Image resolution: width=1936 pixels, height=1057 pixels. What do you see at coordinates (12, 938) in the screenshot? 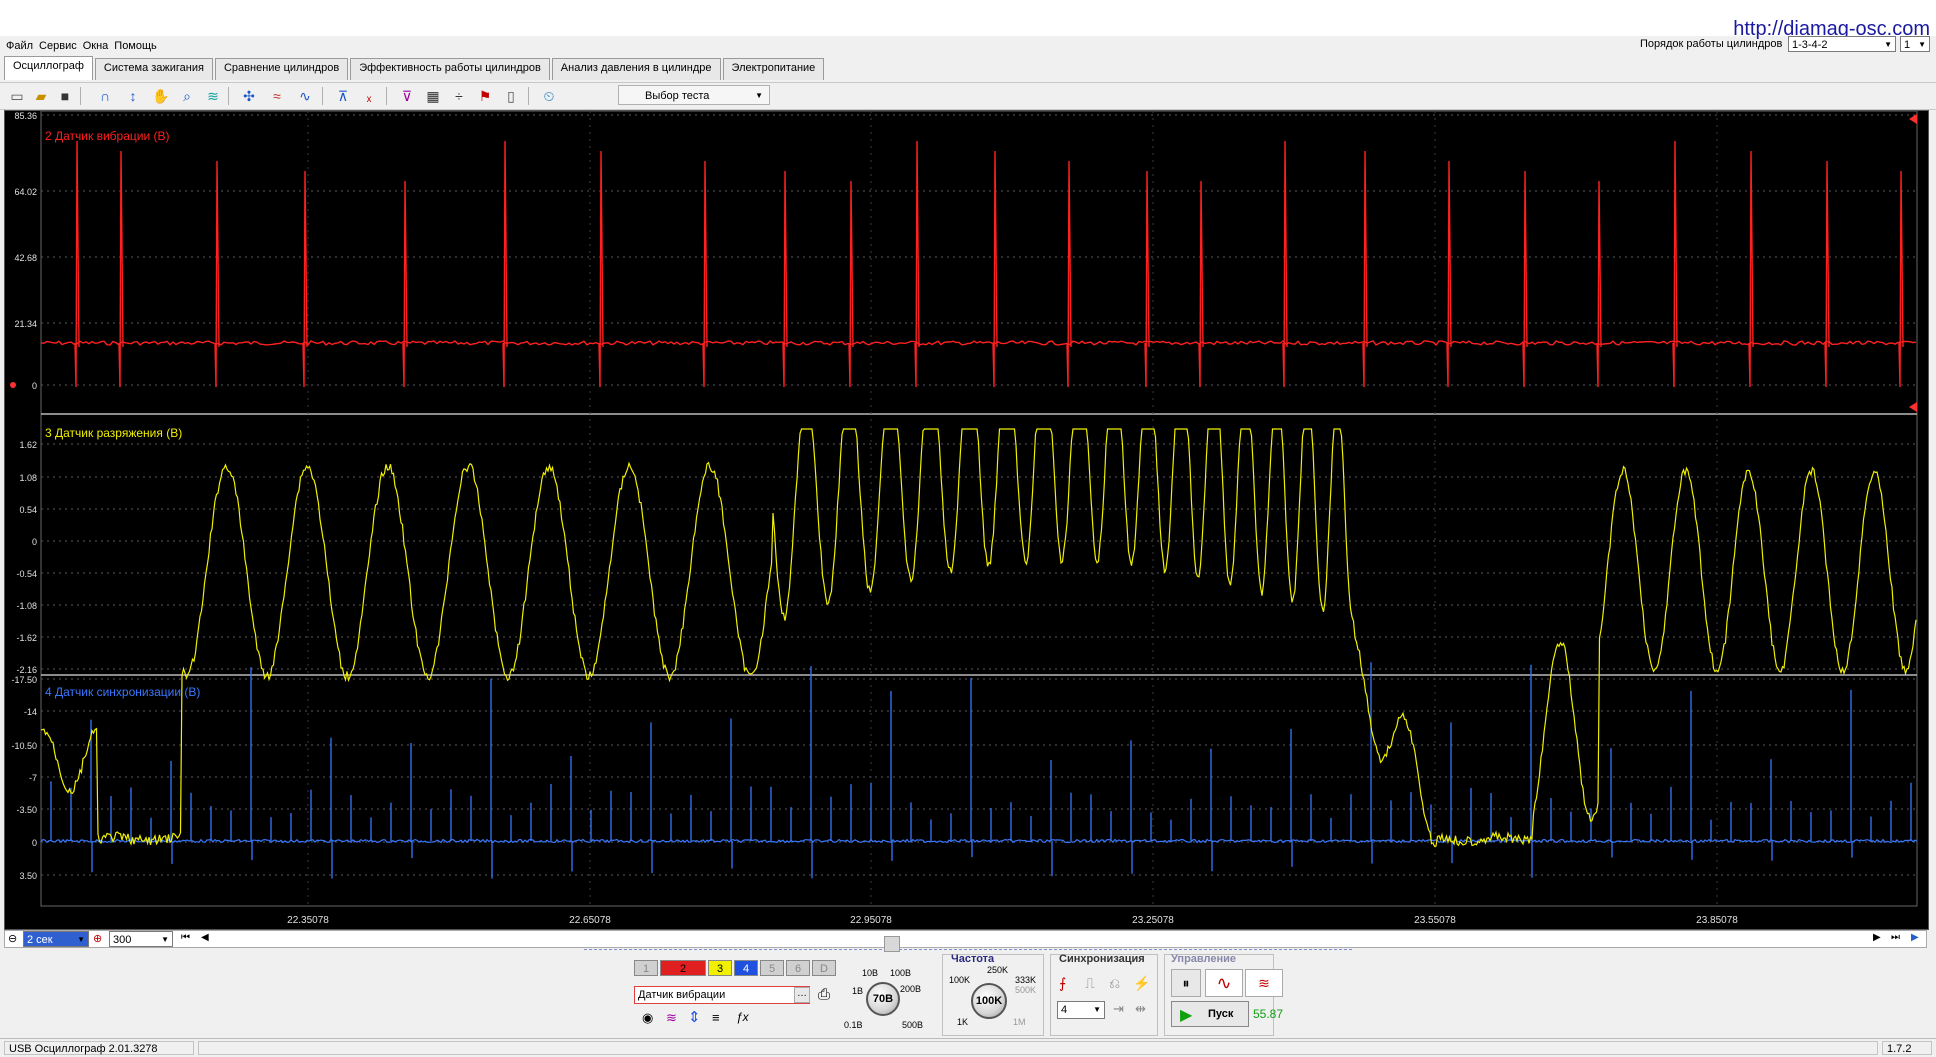
I see `zoom-out-icon: ⊖` at bounding box center [12, 938].